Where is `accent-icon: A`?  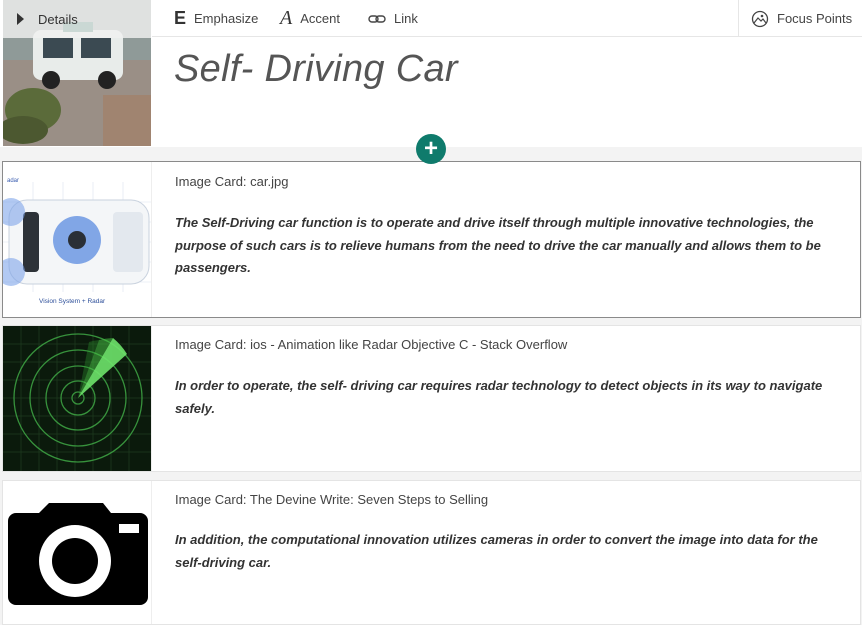 accent-icon: A is located at coordinates (286, 18).